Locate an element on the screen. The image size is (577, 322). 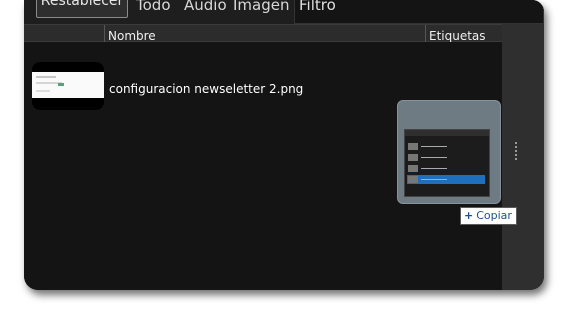
toolbar: Restablecer Todo Audio Imagen Filtro is located at coordinates (284, 12).